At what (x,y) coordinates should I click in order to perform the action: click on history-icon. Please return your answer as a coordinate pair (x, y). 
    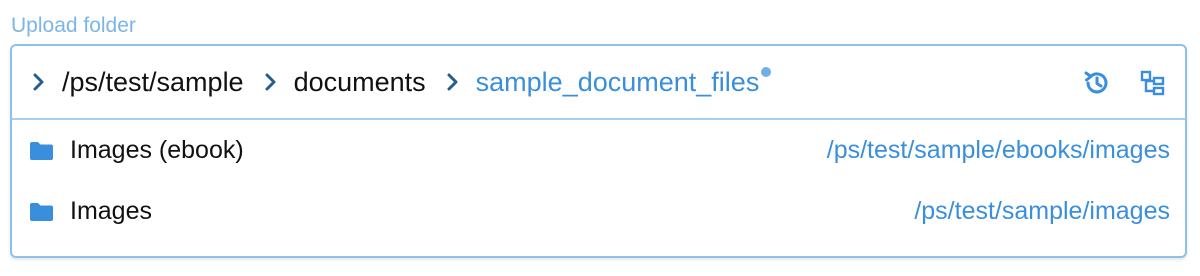
    Looking at the image, I should click on (1096, 82).